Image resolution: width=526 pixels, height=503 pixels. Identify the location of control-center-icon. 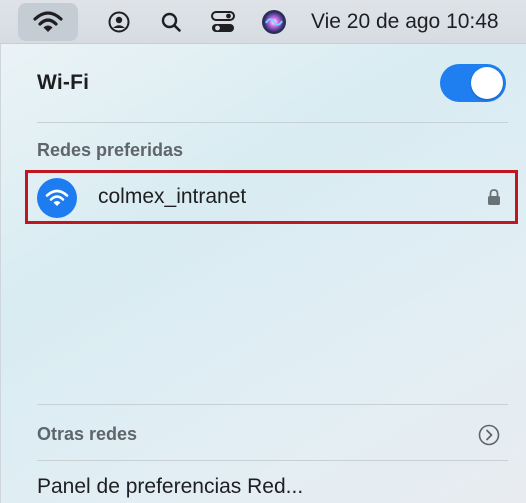
(223, 21).